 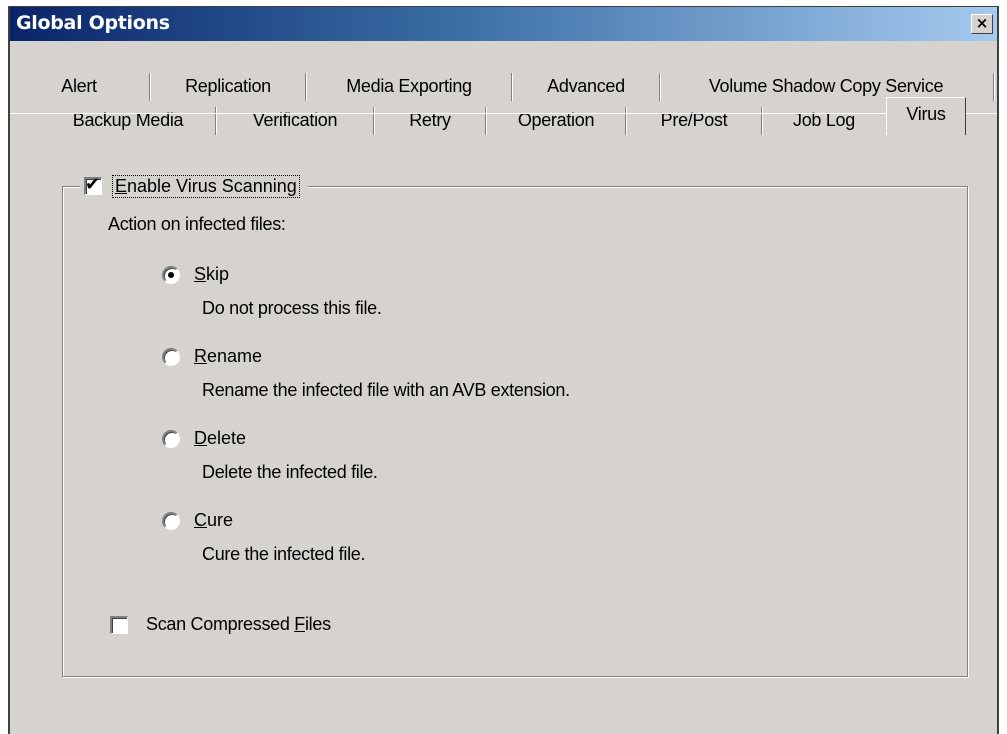 What do you see at coordinates (826, 85) in the screenshot?
I see `tab-label: Volume Shadow Copy Service` at bounding box center [826, 85].